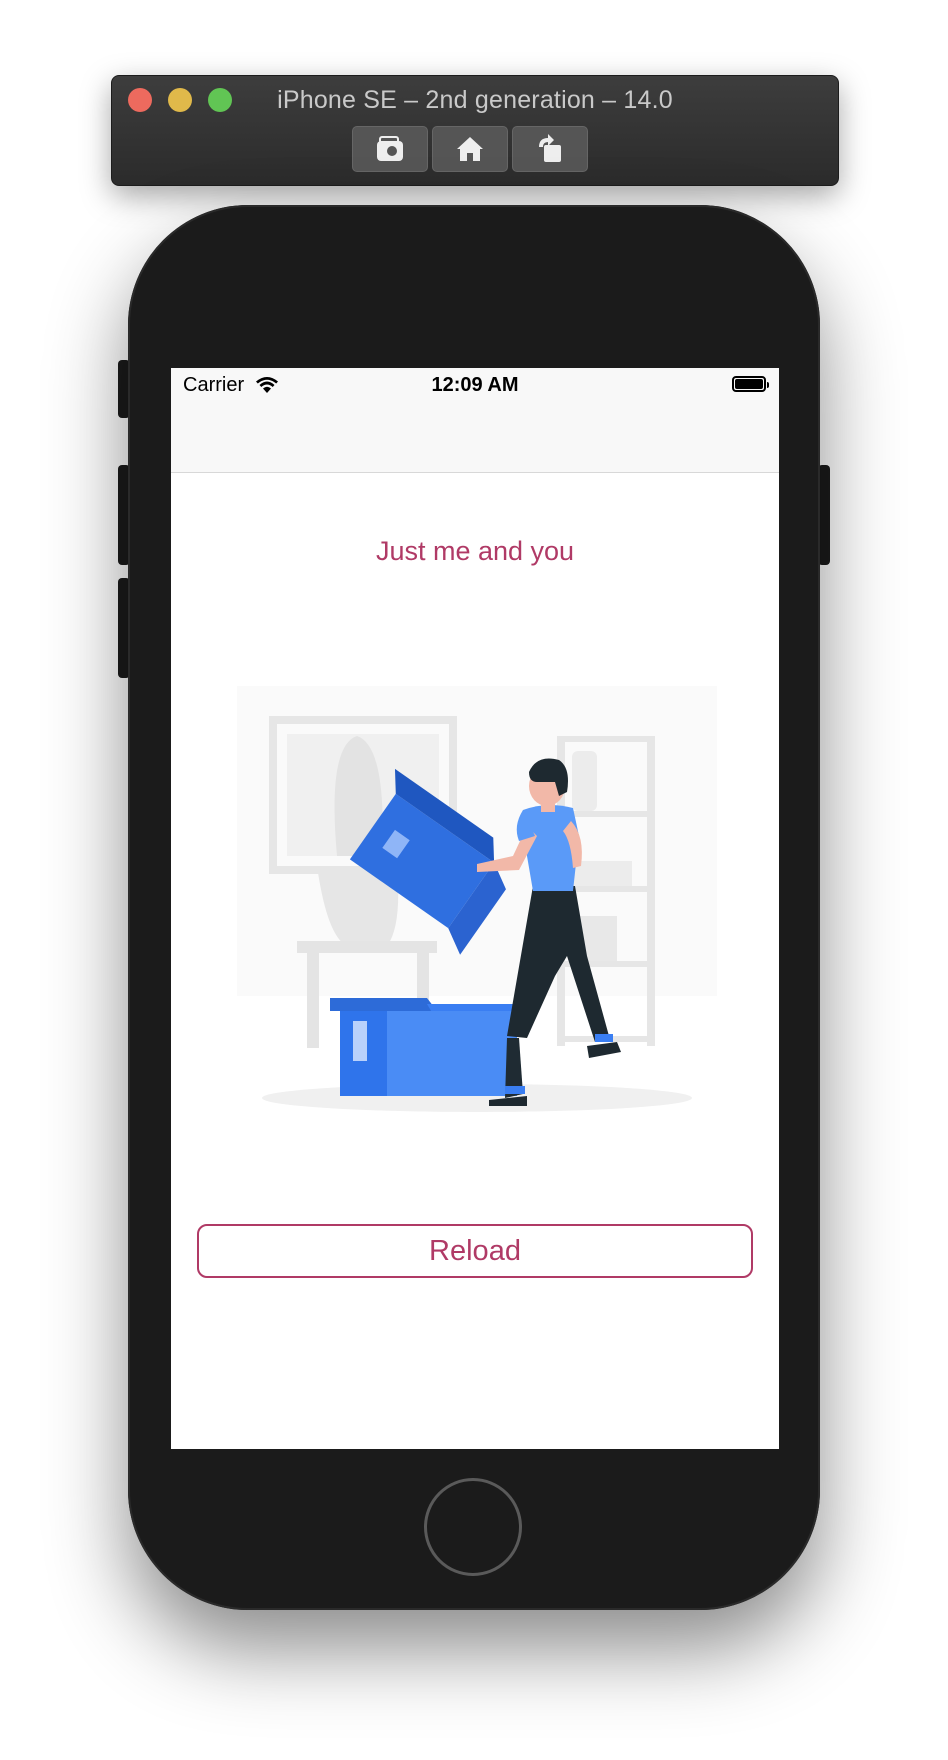 Image resolution: width=948 pixels, height=1760 pixels. Describe the element at coordinates (475, 1251) in the screenshot. I see `reload-button: Reload` at that location.